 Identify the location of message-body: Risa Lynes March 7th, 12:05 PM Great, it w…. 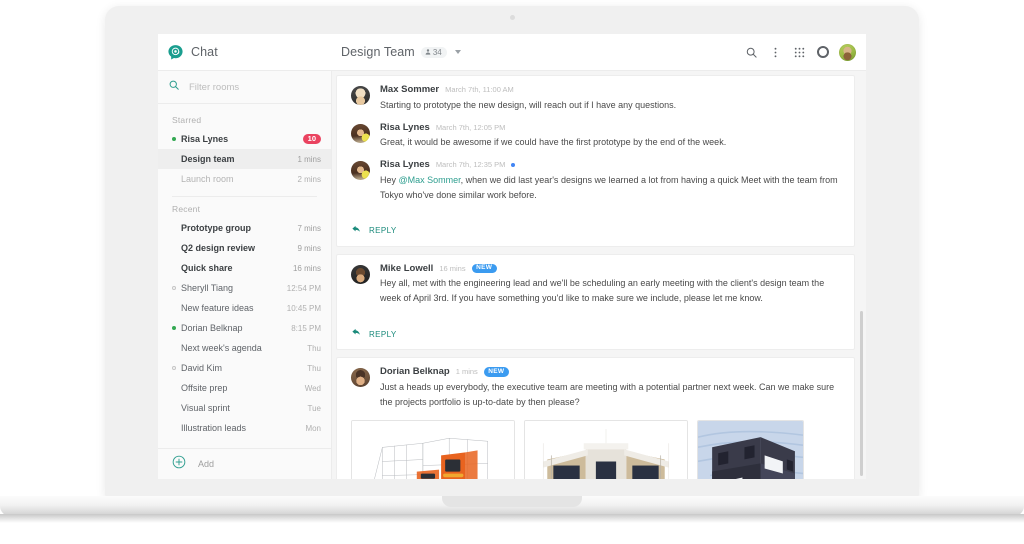
(610, 136).